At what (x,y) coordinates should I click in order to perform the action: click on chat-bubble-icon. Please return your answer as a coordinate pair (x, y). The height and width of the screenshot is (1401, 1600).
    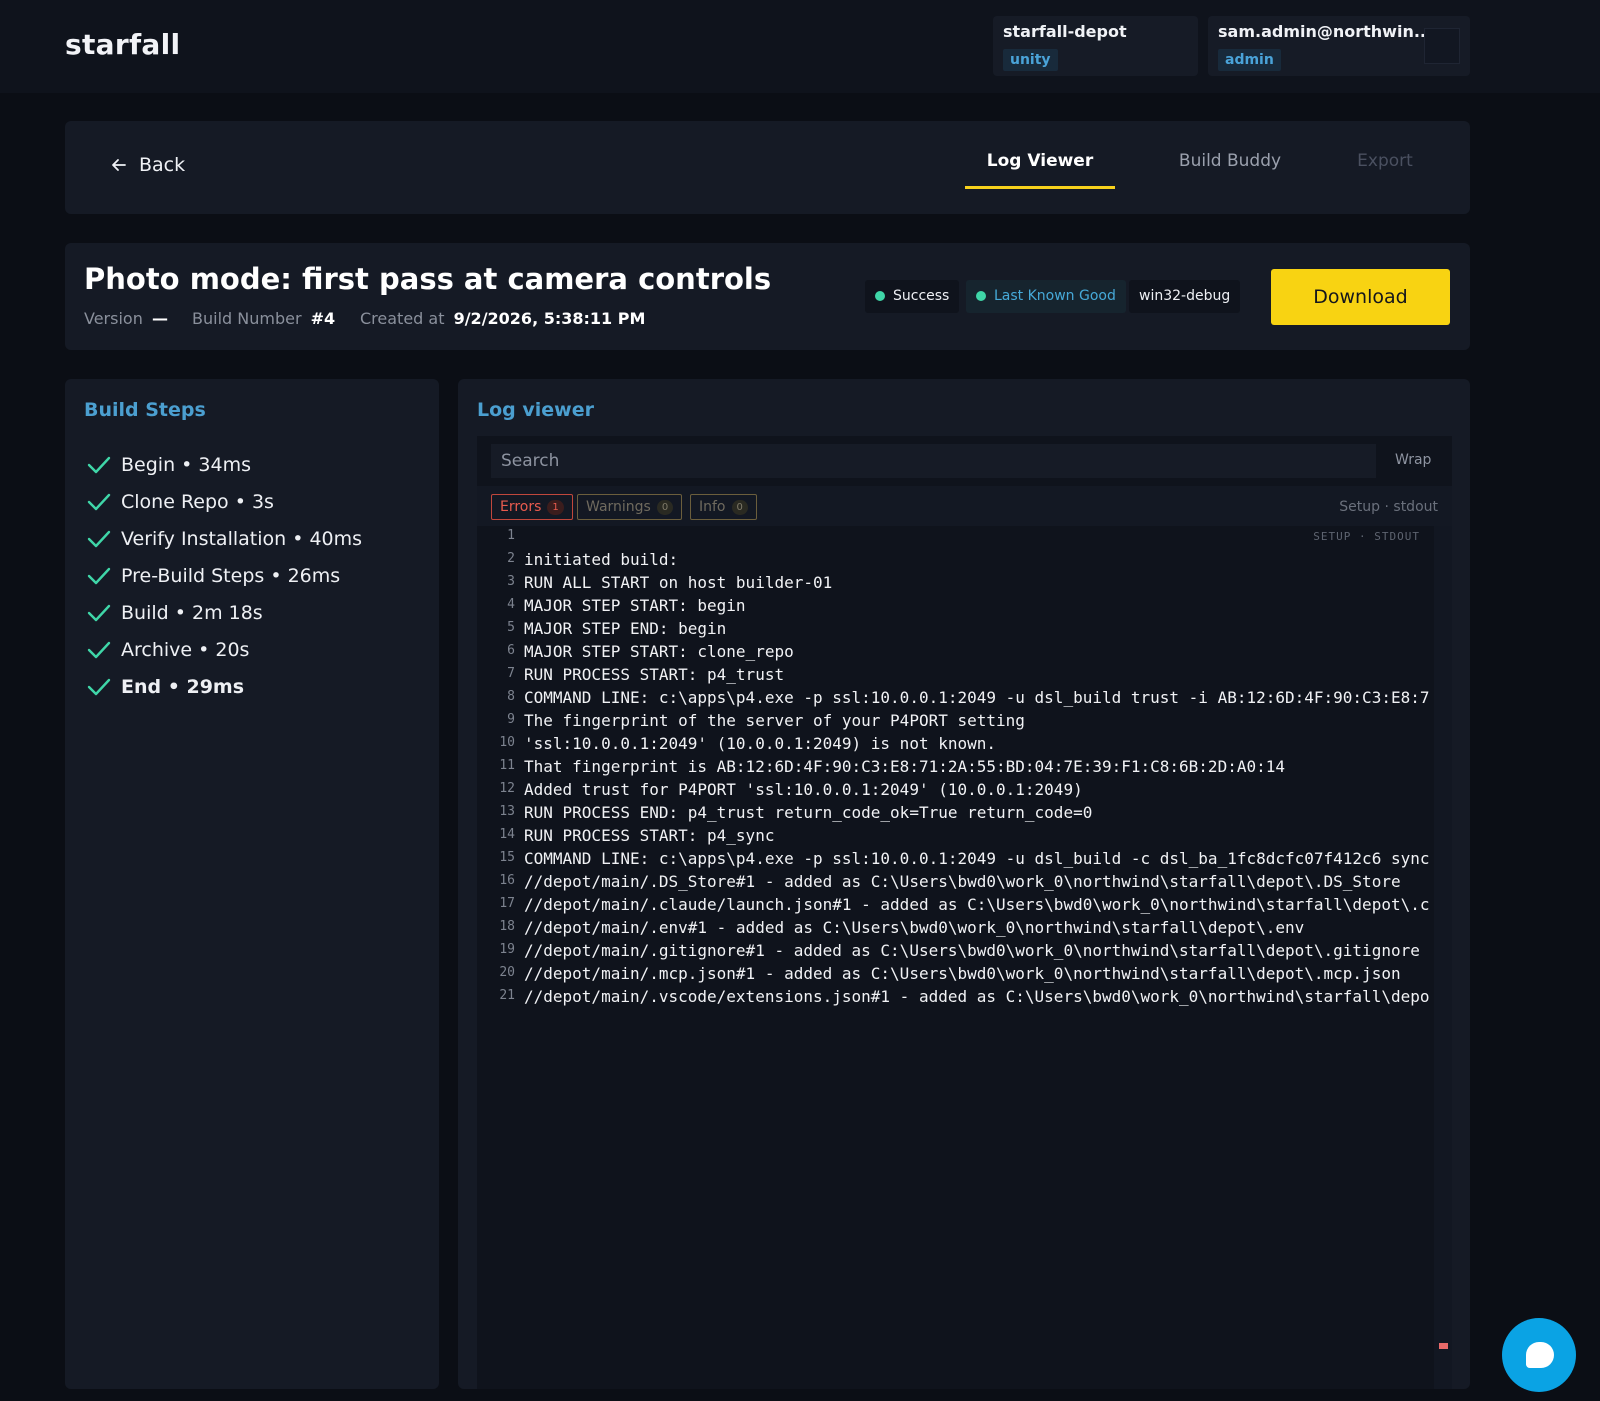
    Looking at the image, I should click on (1540, 1355).